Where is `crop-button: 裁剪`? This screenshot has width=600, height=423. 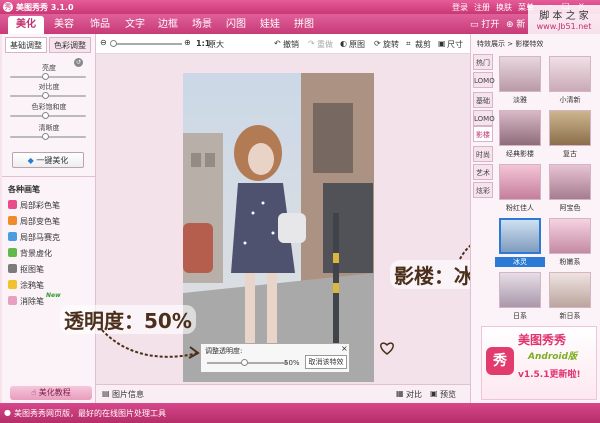
crop-button: 裁剪 is located at coordinates (423, 44).